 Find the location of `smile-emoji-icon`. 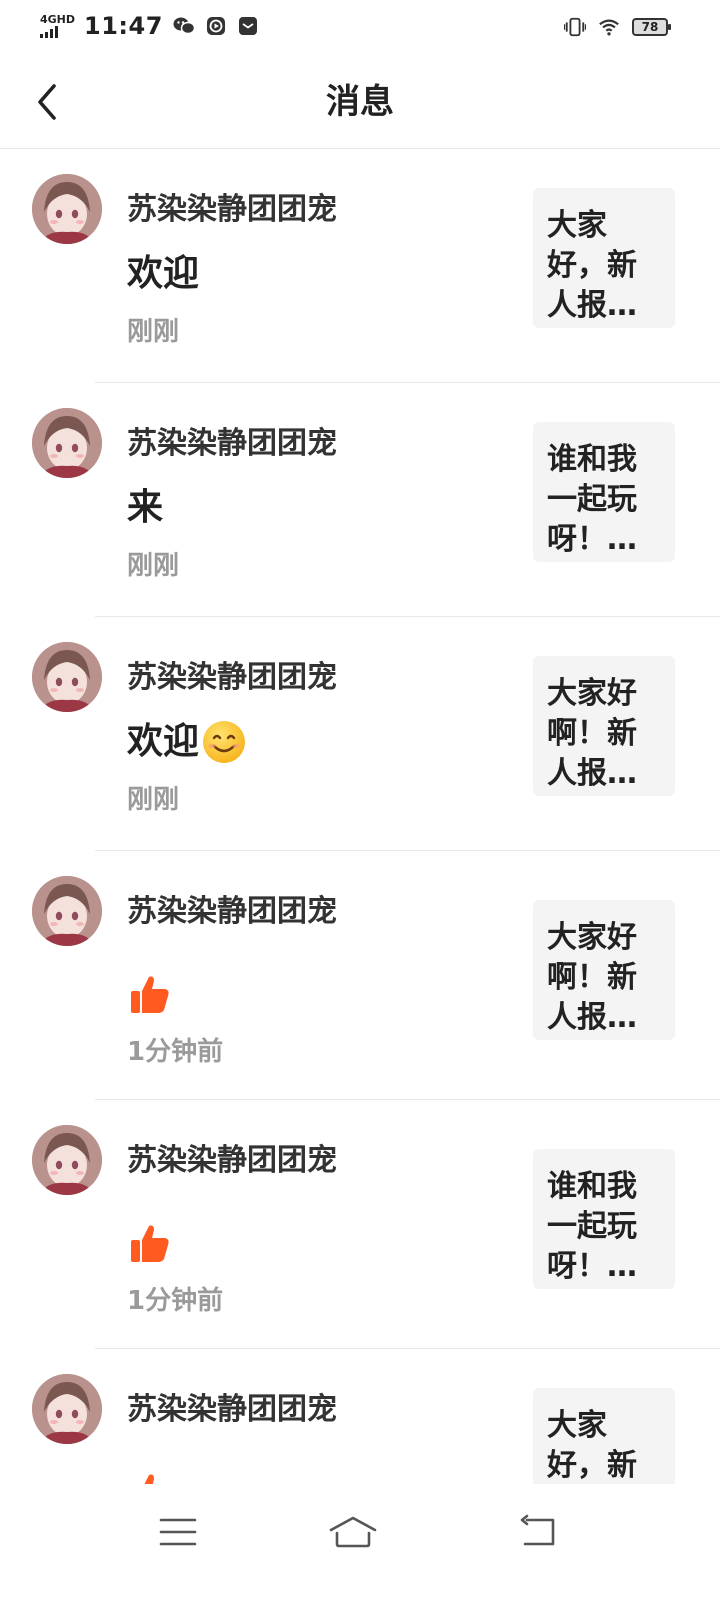

smile-emoji-icon is located at coordinates (224, 742).